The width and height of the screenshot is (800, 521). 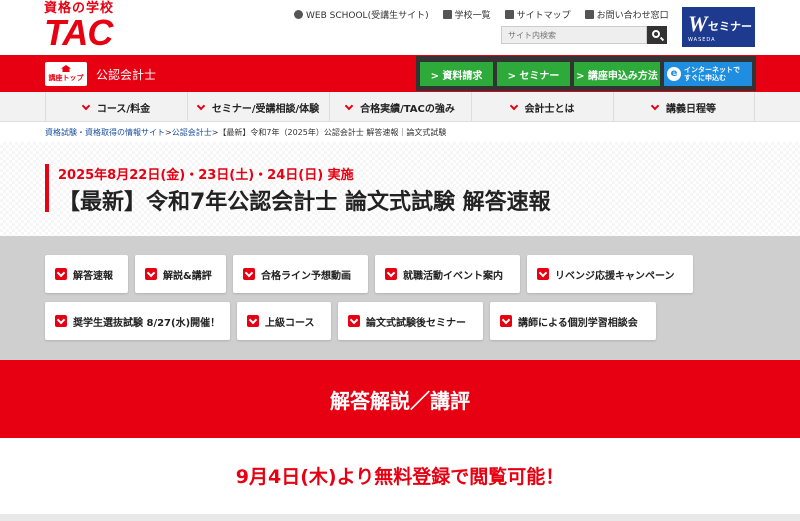 I want to click on waseda-w-mark: W, so click(x=698, y=23).